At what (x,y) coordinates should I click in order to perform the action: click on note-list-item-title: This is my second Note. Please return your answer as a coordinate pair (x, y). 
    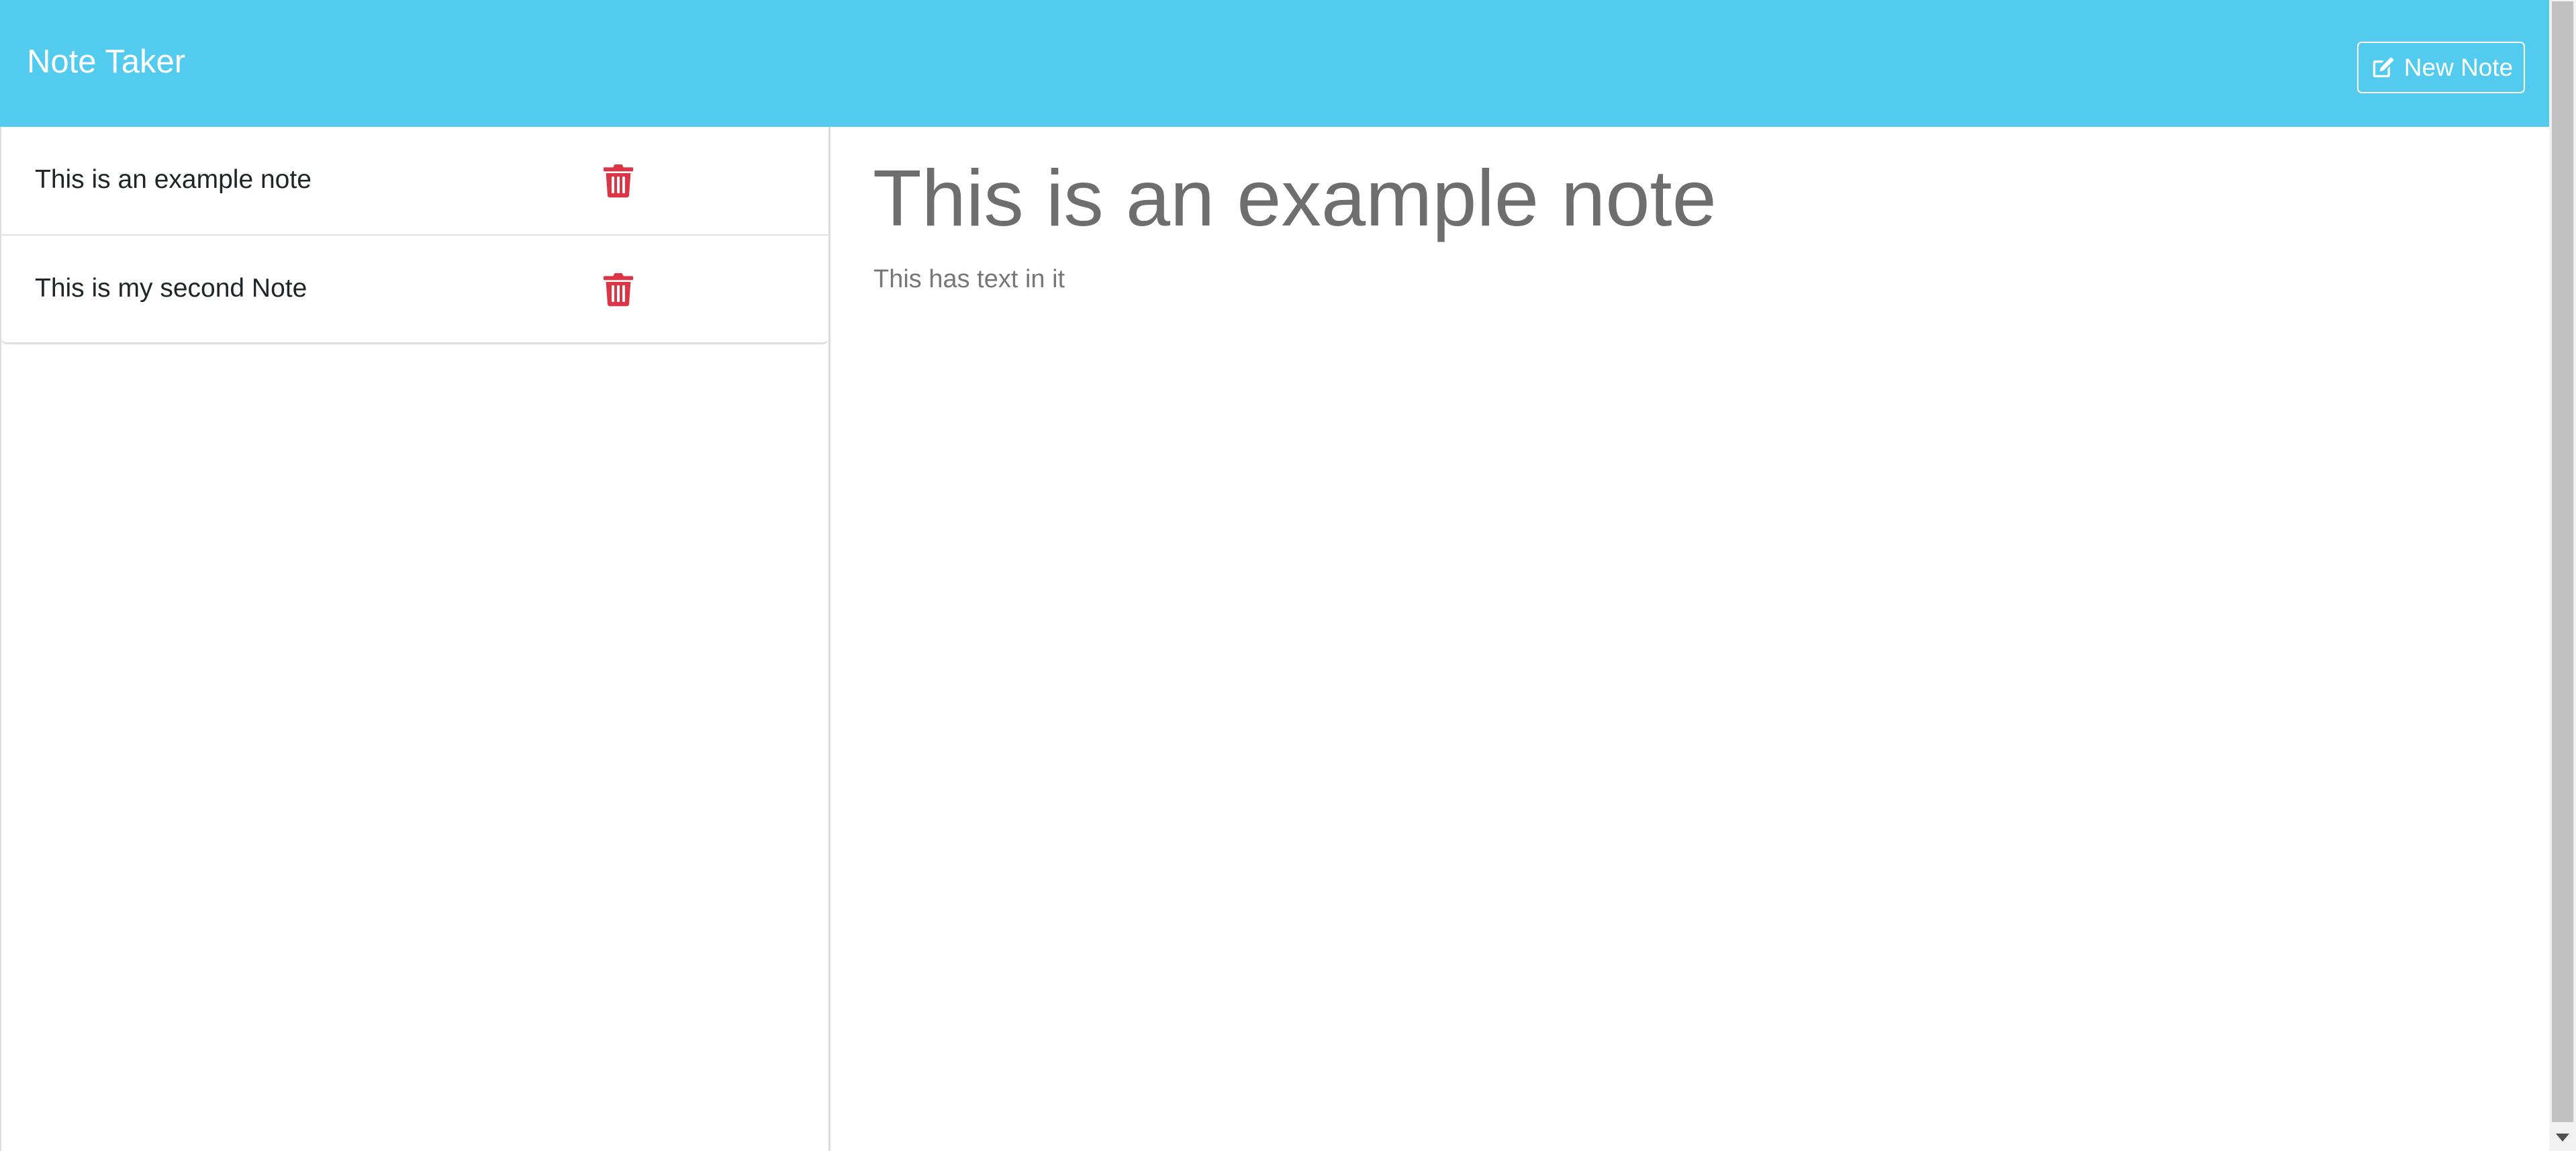
    Looking at the image, I should click on (171, 288).